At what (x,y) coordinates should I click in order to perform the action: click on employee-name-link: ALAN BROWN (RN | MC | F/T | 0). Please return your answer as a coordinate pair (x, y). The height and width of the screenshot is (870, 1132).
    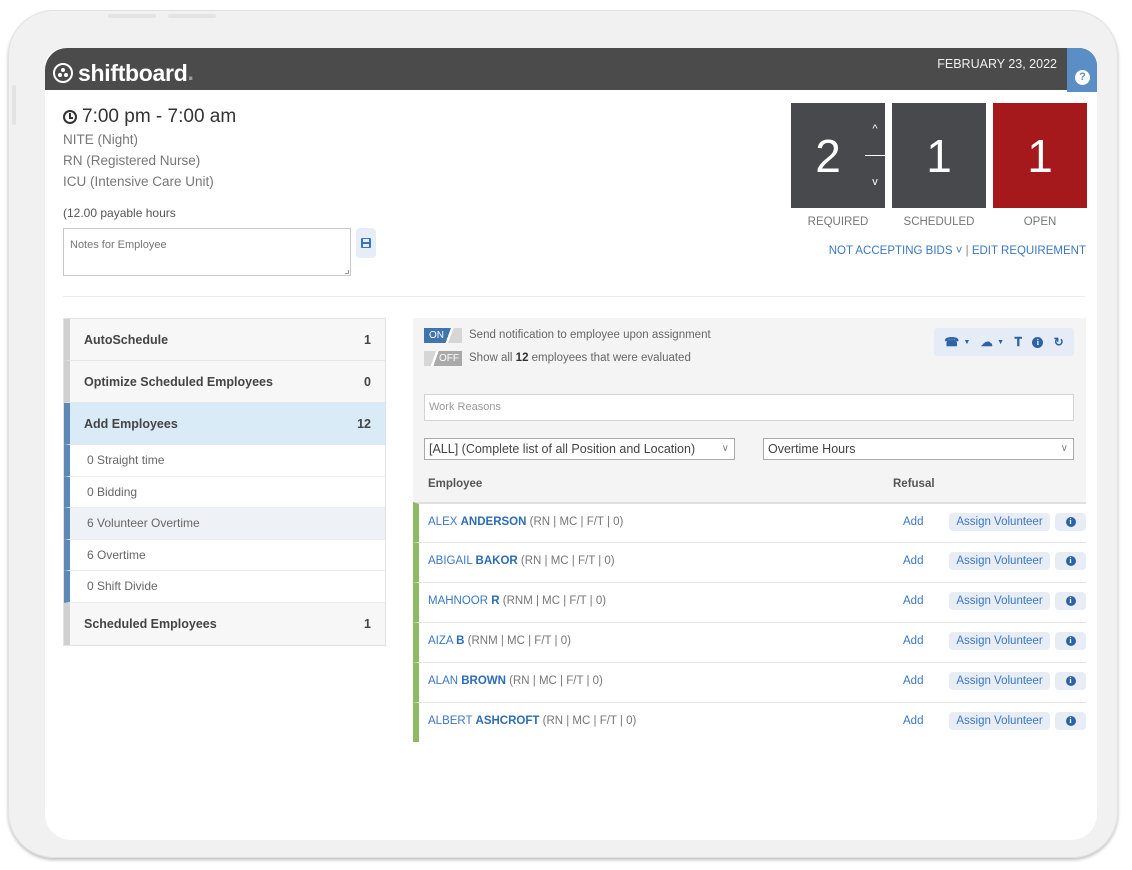
    Looking at the image, I should click on (515, 681).